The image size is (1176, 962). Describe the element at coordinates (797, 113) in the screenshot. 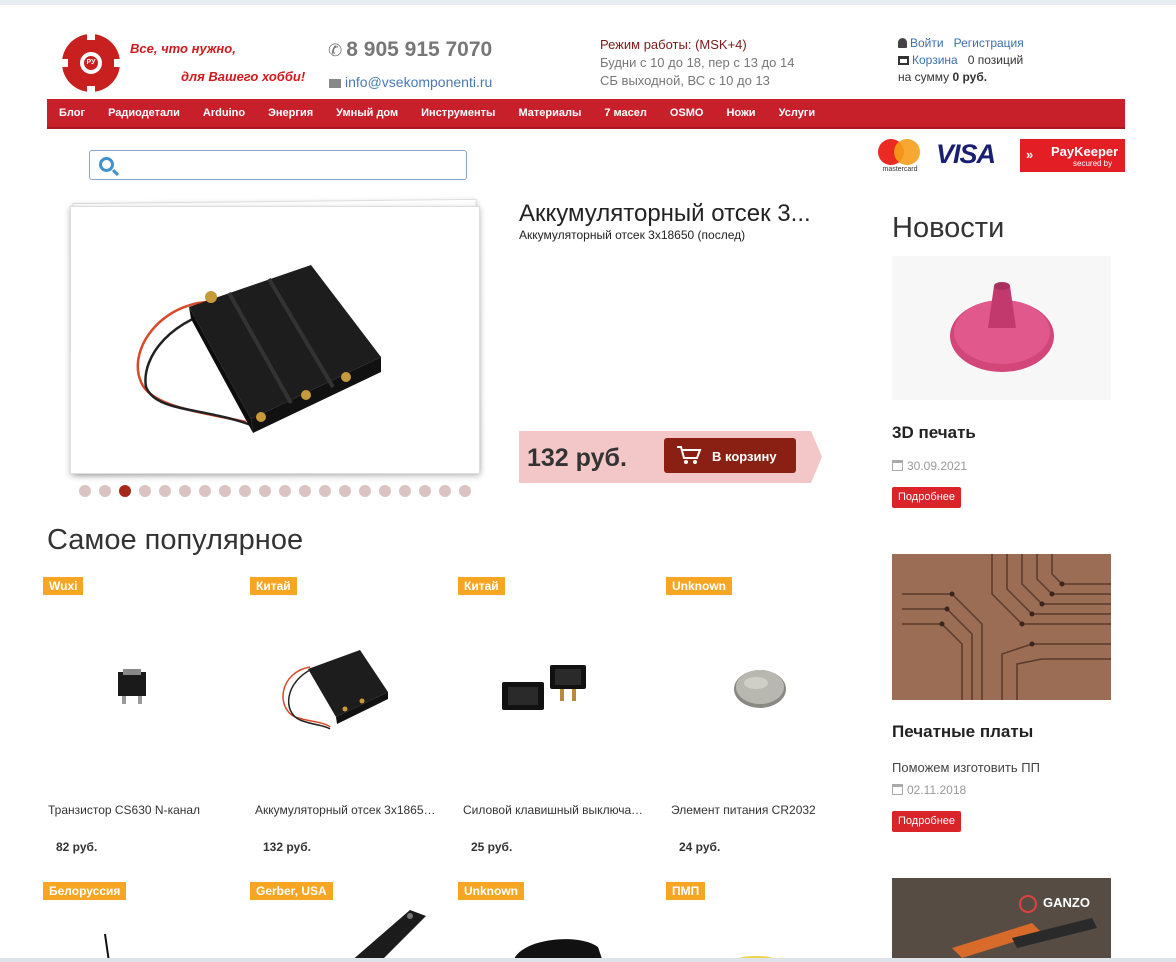

I see `nav-item-services: Услуги` at that location.